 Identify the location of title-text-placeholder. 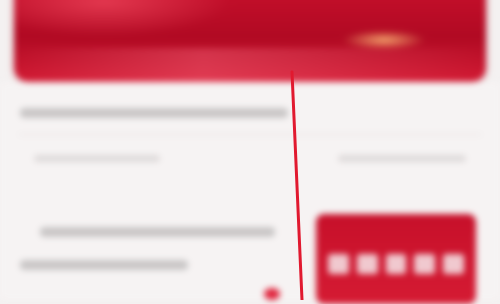
(154, 113).